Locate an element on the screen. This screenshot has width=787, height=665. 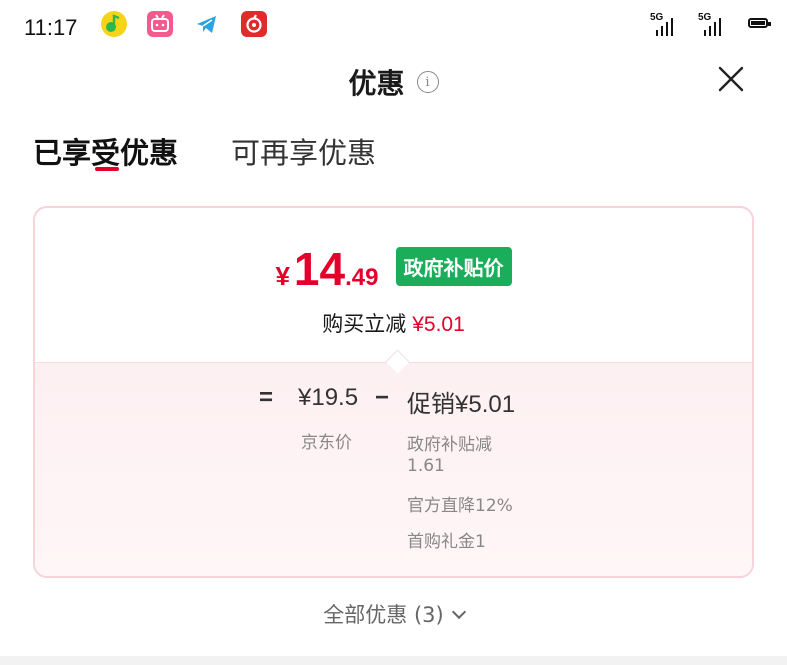
price-integer: 14 is located at coordinates (319, 269).